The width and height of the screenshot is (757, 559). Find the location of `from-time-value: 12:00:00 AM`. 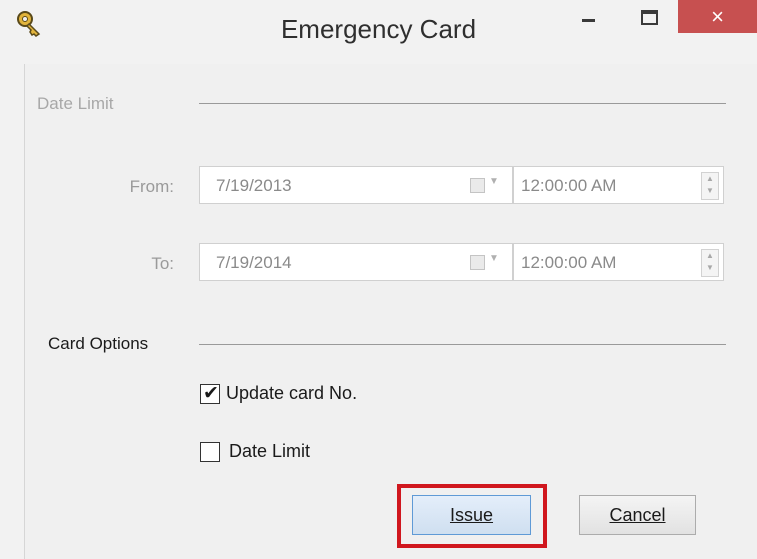

from-time-value: 12:00:00 AM is located at coordinates (569, 185).